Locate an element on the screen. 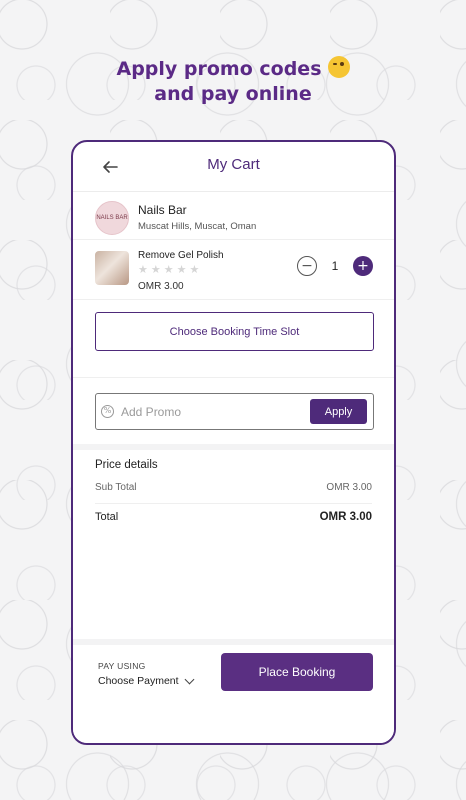  payment-method-select: Choose Payment is located at coordinates (146, 680).